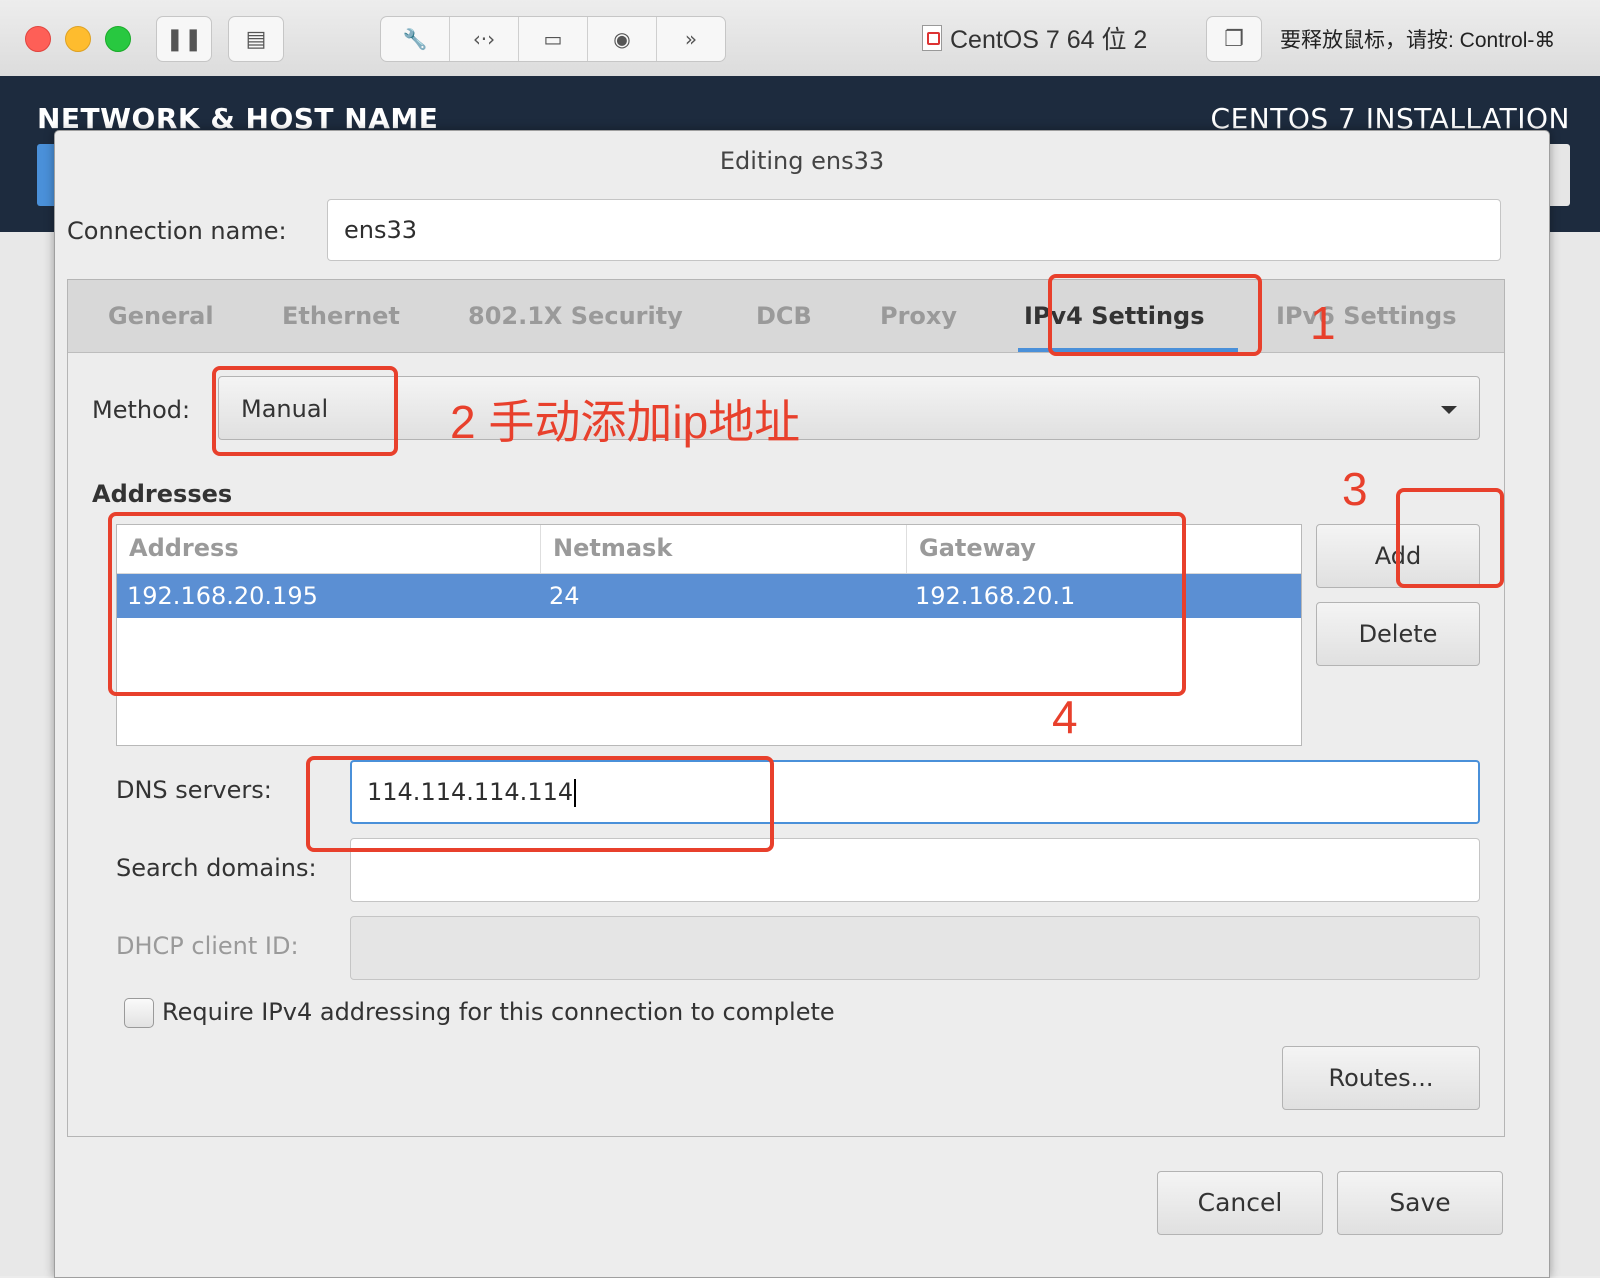 Image resolution: width=1600 pixels, height=1278 pixels. I want to click on cancel-button: Cancel, so click(1240, 1203).